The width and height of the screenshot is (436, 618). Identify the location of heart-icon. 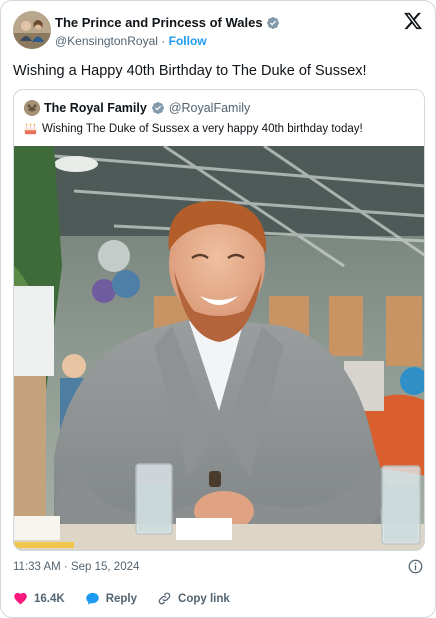
(20, 598).